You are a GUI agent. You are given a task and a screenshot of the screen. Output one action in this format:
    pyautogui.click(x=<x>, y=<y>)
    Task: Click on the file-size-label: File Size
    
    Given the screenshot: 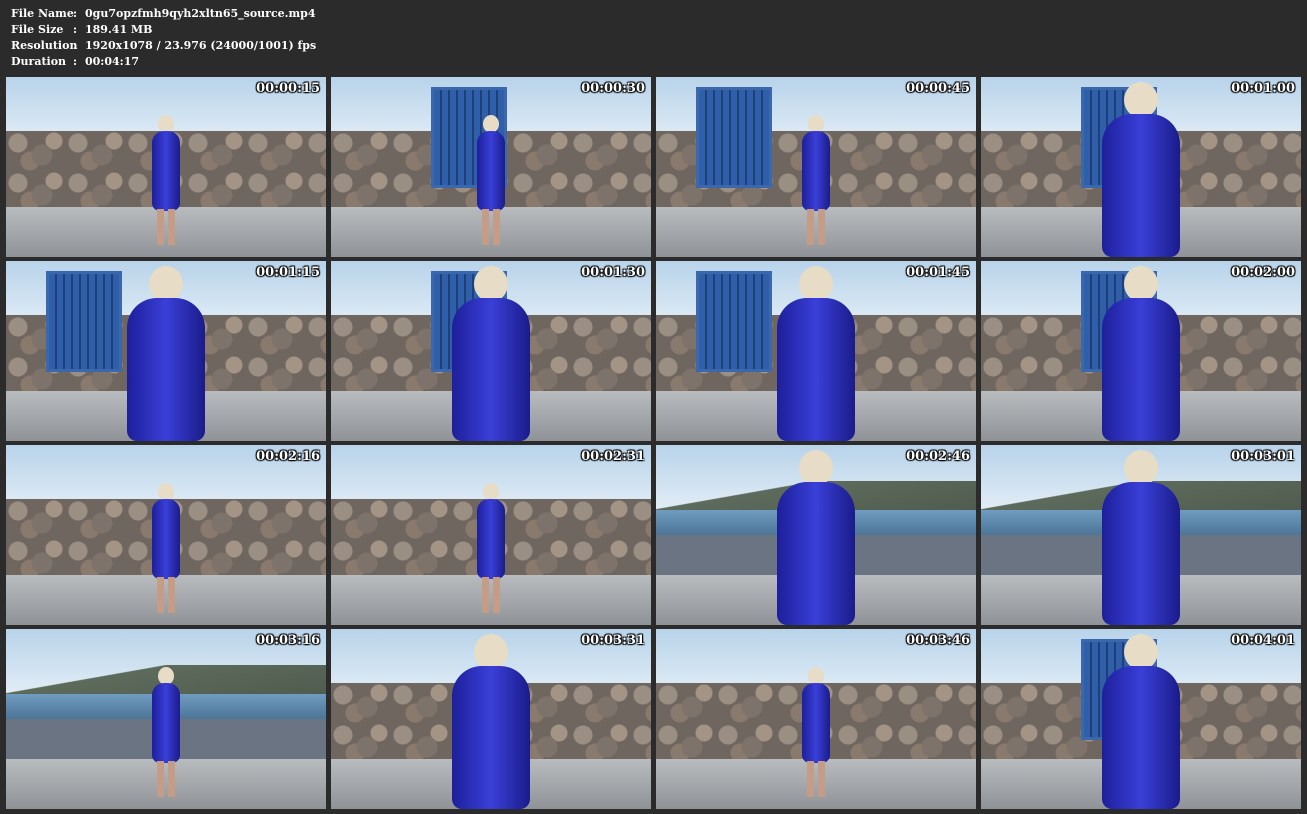 What is the action you would take?
    pyautogui.click(x=37, y=29)
    